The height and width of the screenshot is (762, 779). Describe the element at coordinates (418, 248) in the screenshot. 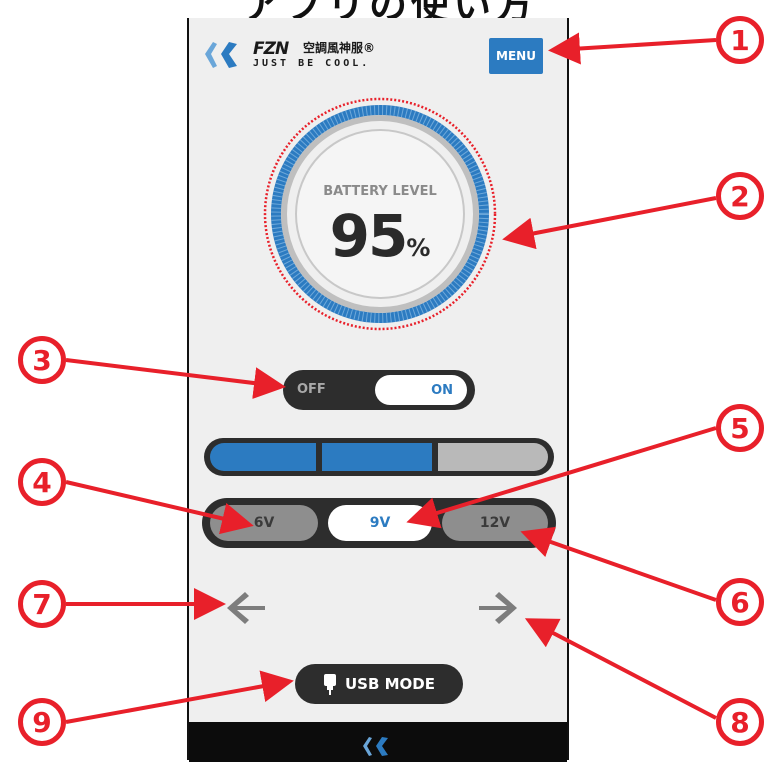

I see `battery-percent-unit: %` at that location.